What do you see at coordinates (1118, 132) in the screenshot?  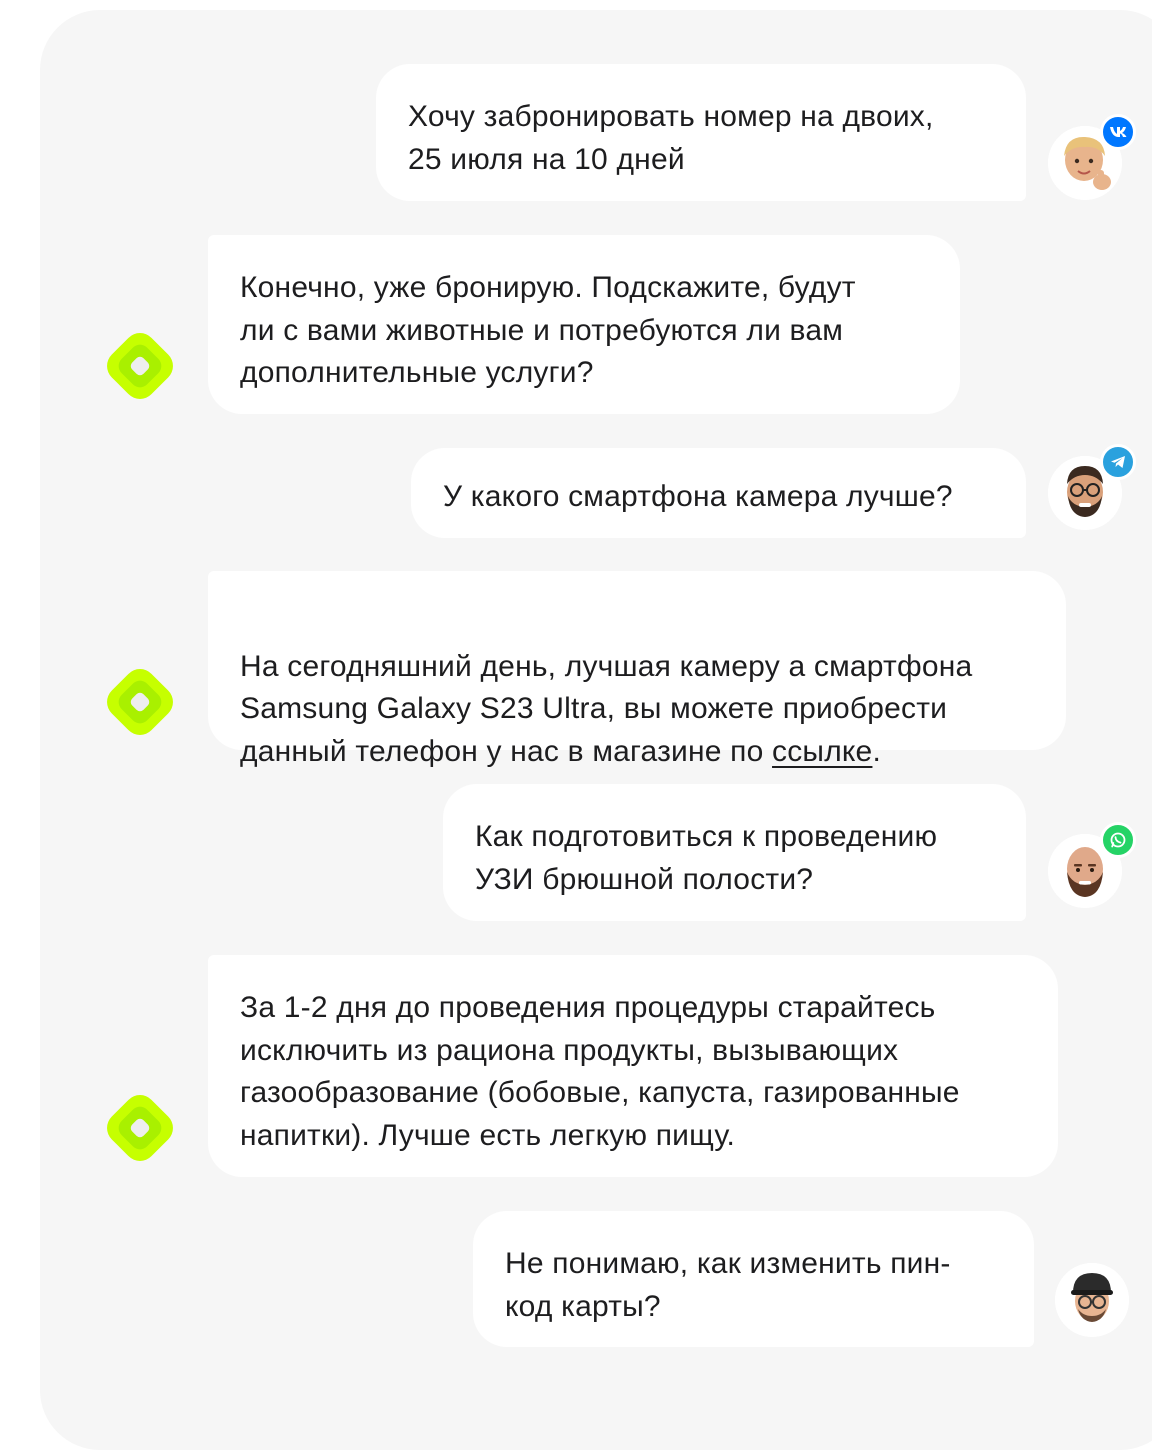 I see `vk-icon` at bounding box center [1118, 132].